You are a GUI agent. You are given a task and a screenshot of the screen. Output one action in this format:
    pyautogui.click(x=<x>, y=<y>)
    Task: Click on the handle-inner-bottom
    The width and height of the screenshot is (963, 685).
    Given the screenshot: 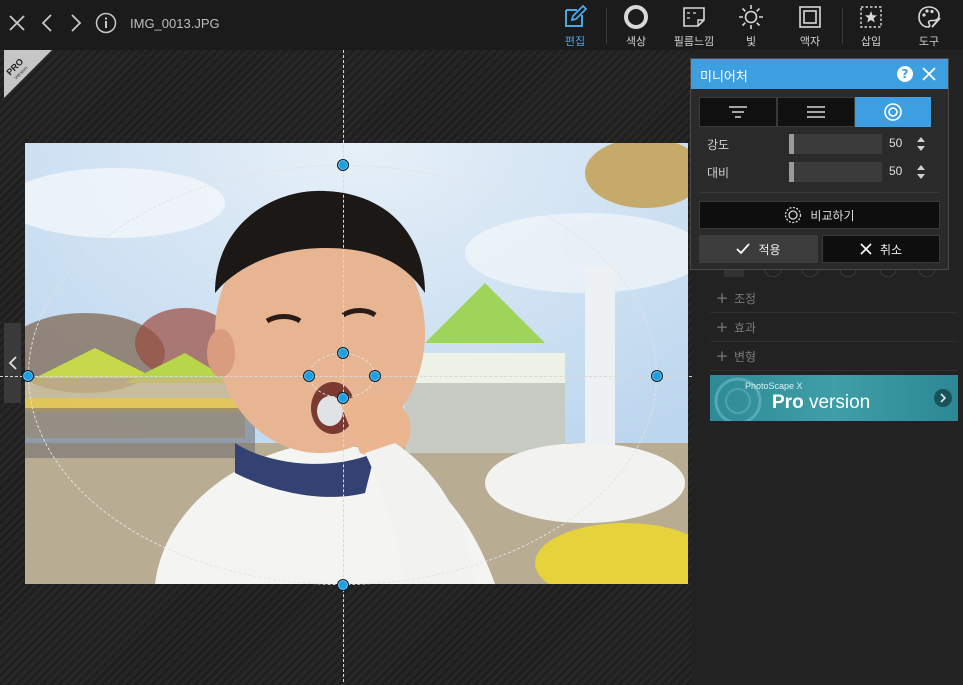 What is the action you would take?
    pyautogui.click(x=343, y=398)
    